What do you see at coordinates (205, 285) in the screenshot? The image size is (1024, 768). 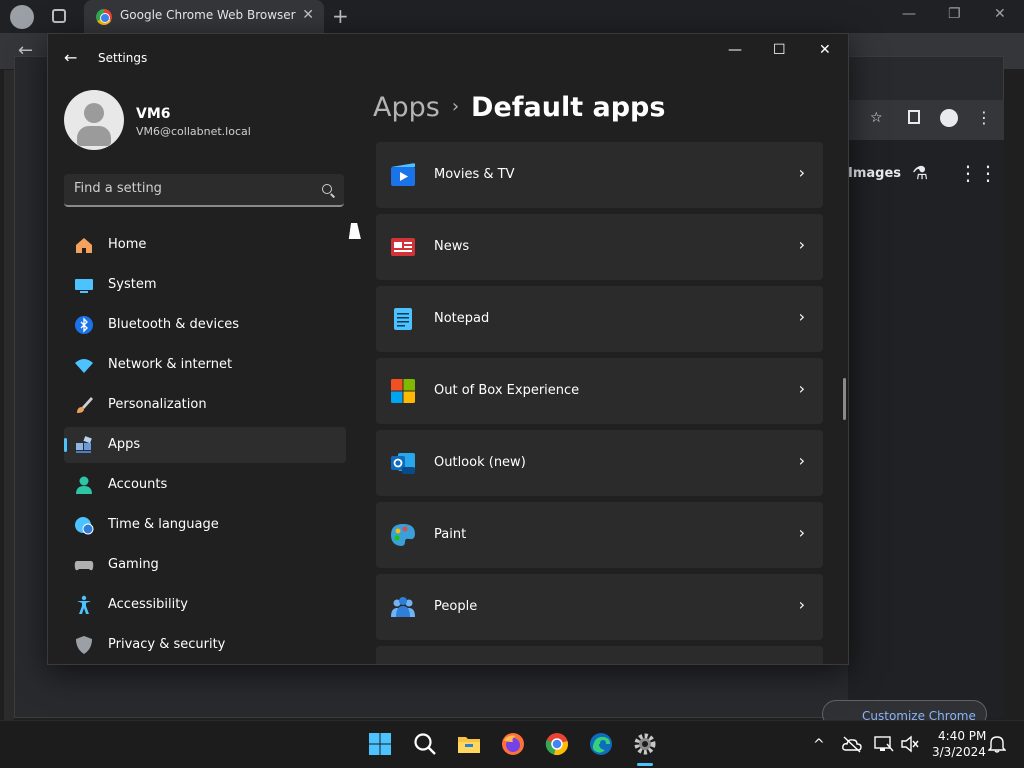 I see `sidebar-item-system: System` at bounding box center [205, 285].